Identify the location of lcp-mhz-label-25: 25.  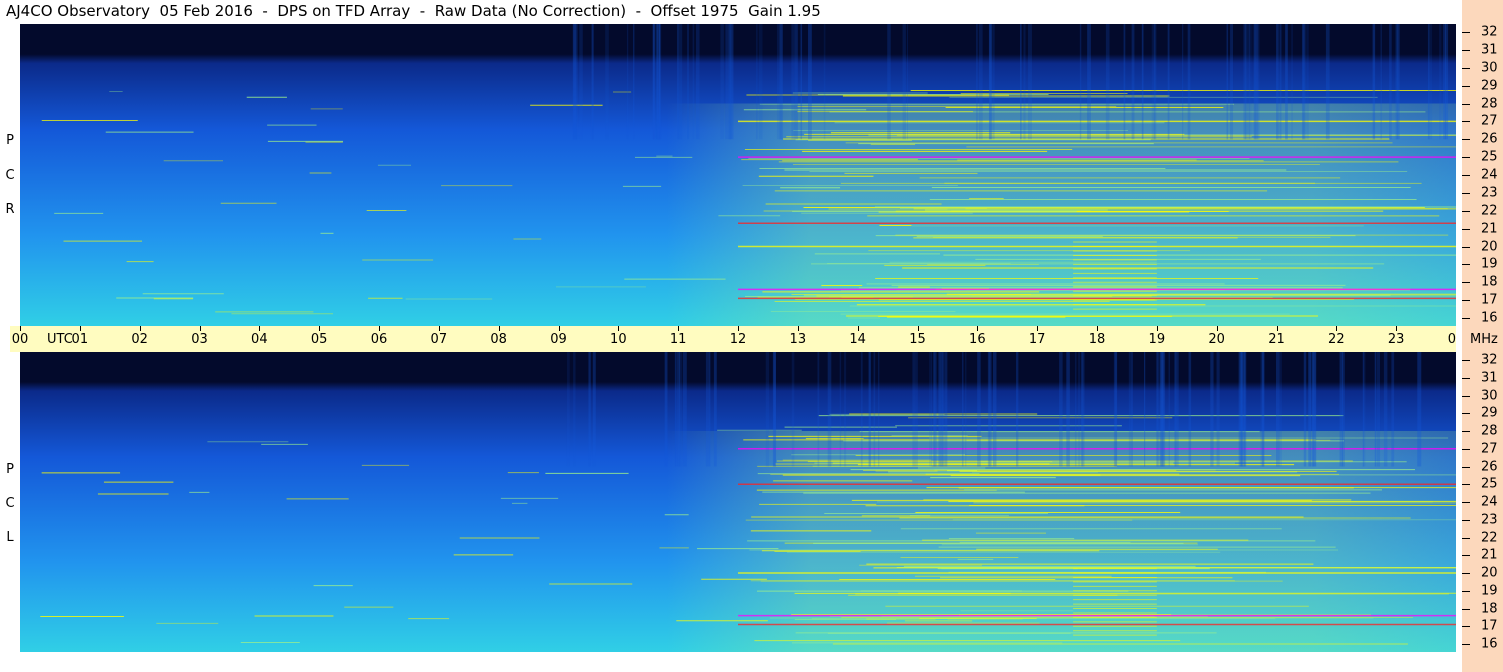
(1489, 484).